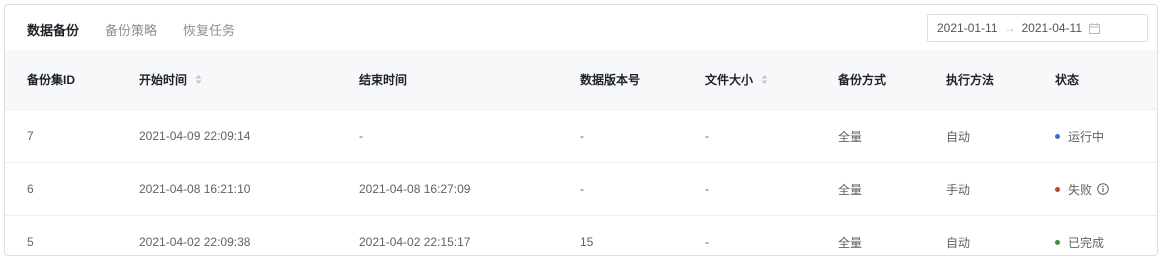 The image size is (1164, 260). What do you see at coordinates (51, 80) in the screenshot?
I see `column-header-backup-id: 备份集ID` at bounding box center [51, 80].